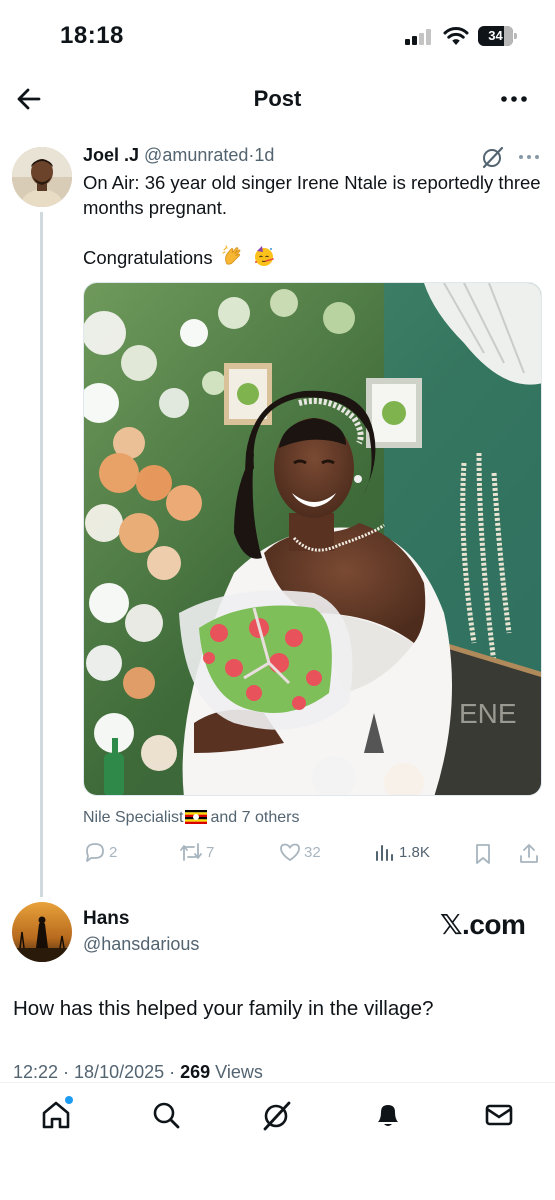  I want to click on page-title: Post, so click(277, 98).